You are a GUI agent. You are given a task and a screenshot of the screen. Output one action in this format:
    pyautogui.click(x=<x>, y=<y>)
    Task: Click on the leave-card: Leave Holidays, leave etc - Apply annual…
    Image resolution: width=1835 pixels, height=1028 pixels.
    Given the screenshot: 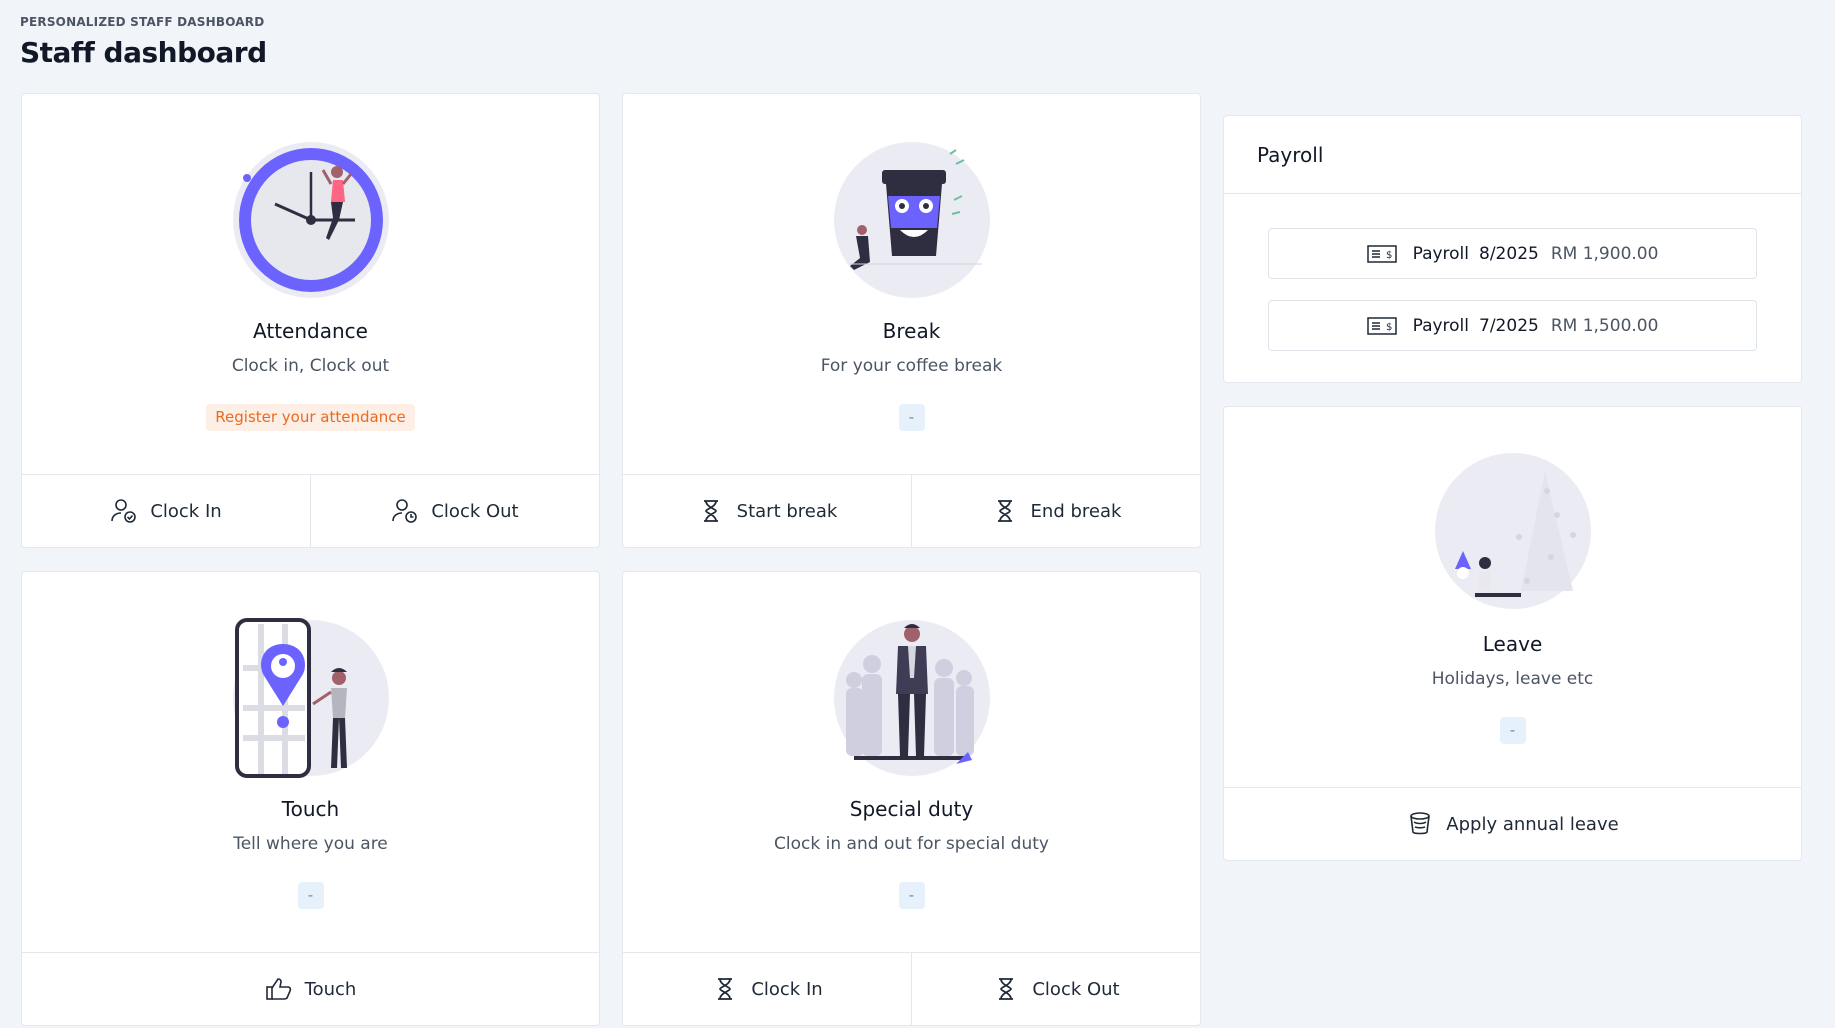 What is the action you would take?
    pyautogui.click(x=1512, y=633)
    